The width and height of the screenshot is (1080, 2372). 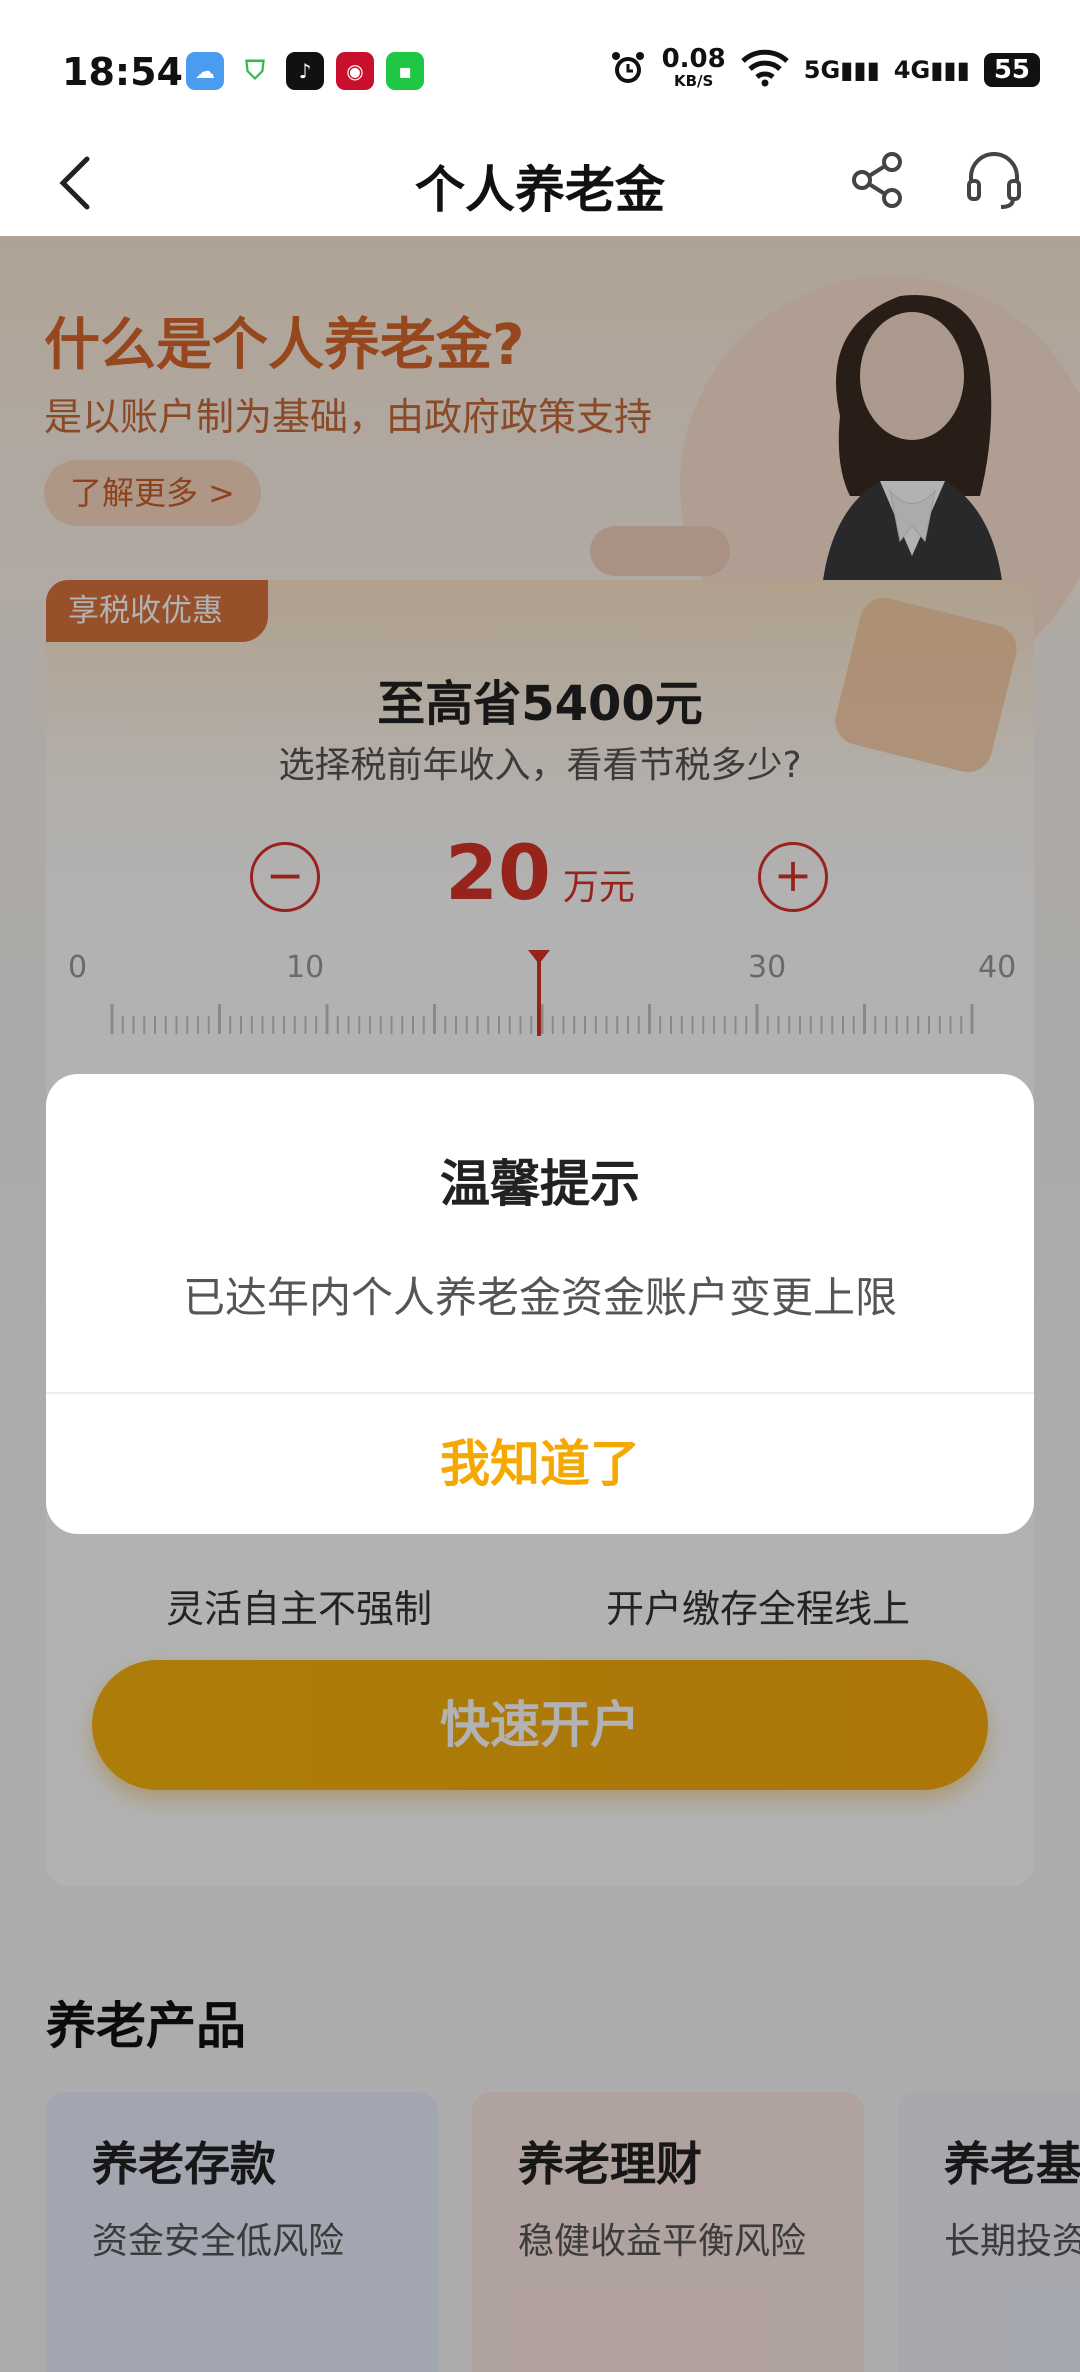 I want to click on network-speed: 0.08 KB/S, so click(x=693, y=67).